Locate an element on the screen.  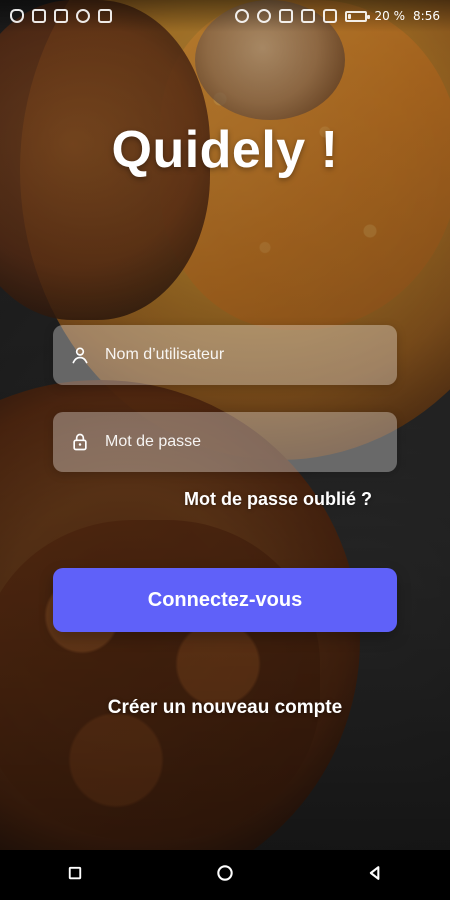
circle-icon is located at coordinates (225, 875).